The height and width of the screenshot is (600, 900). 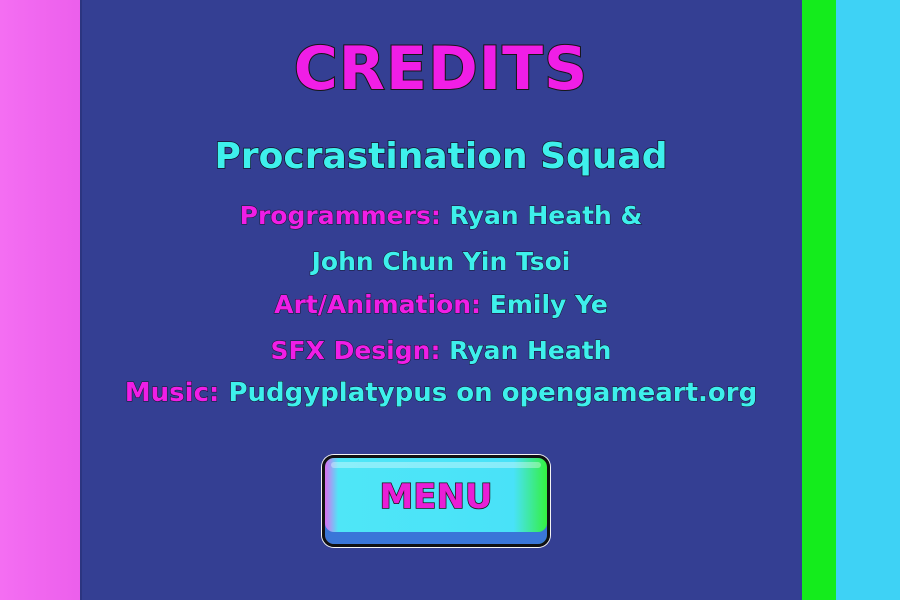 I want to click on credit-line-art: Art/Animation: Emily Ye, so click(x=441, y=305).